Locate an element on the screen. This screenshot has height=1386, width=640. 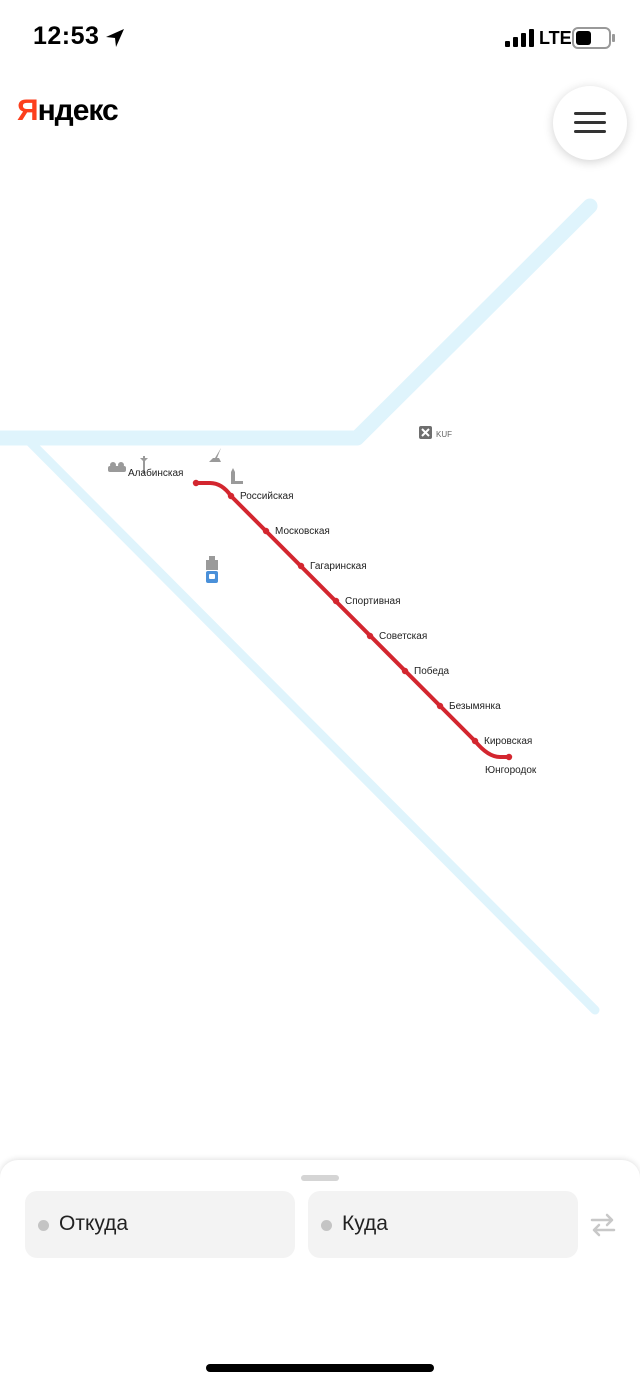
logo-first-letter: Я is located at coordinates (28, 110).